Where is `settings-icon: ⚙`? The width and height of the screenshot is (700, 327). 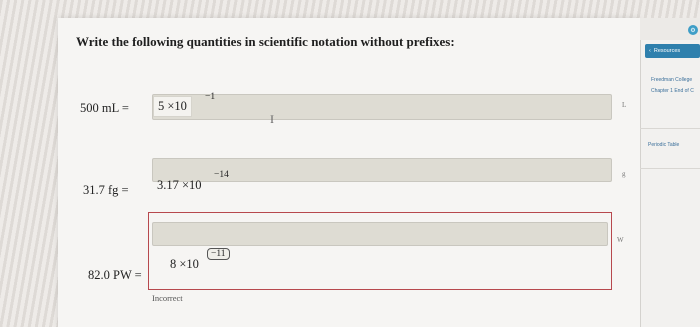 settings-icon: ⚙ is located at coordinates (693, 30).